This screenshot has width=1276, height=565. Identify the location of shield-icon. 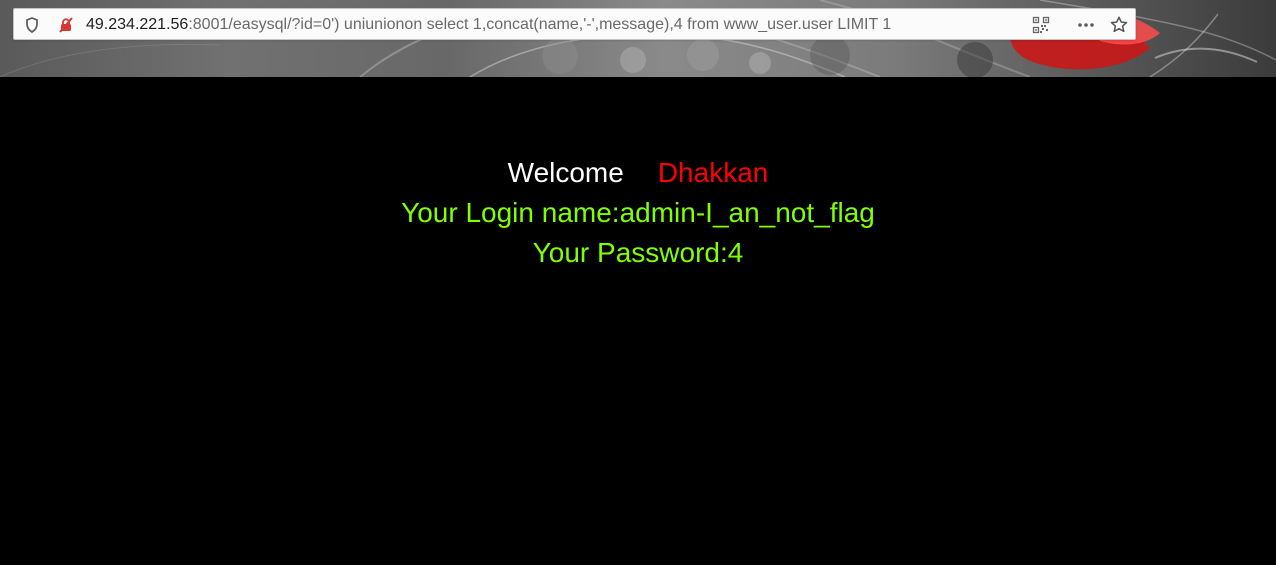
(32, 25).